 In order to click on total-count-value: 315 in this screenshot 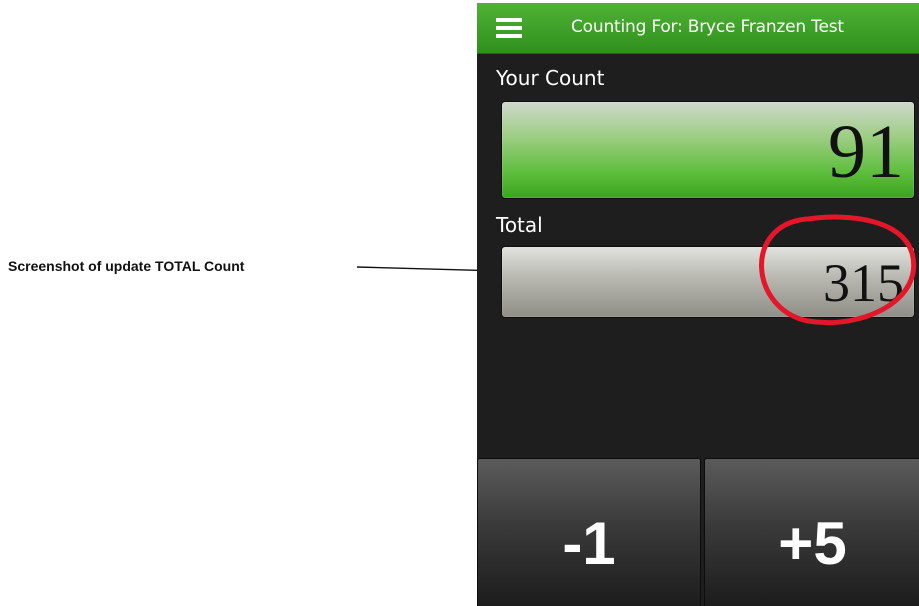, I will do `click(863, 283)`.